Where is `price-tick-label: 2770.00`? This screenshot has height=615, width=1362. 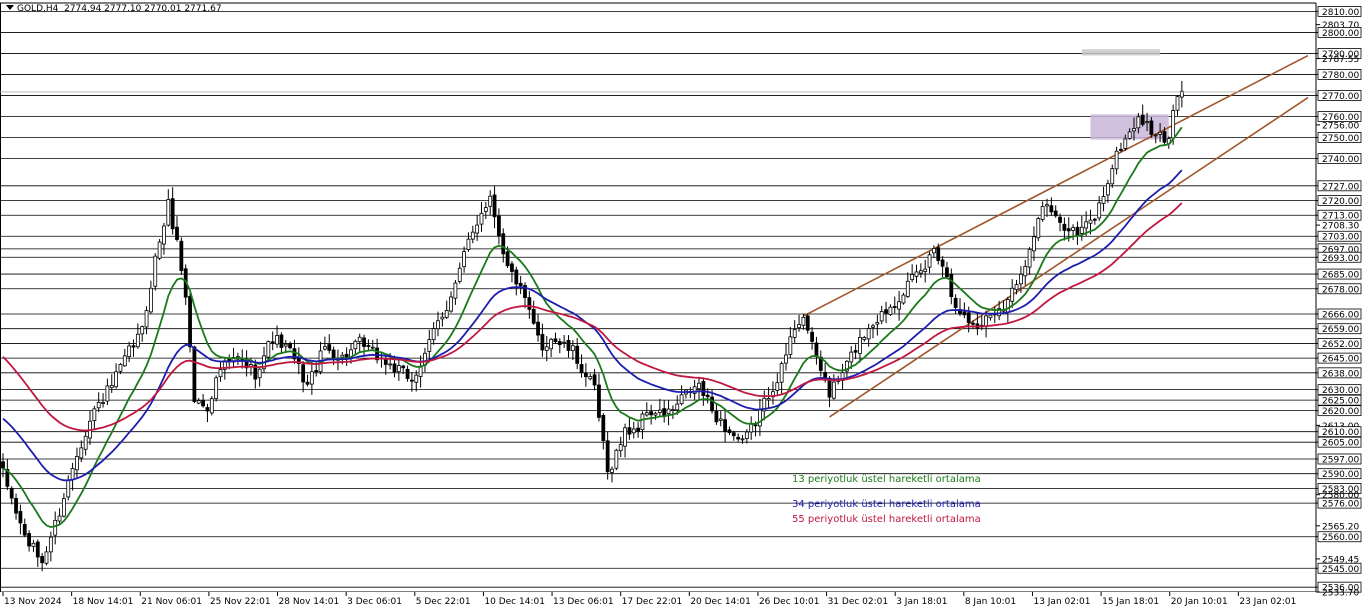
price-tick-label: 2770.00 is located at coordinates (1340, 97).